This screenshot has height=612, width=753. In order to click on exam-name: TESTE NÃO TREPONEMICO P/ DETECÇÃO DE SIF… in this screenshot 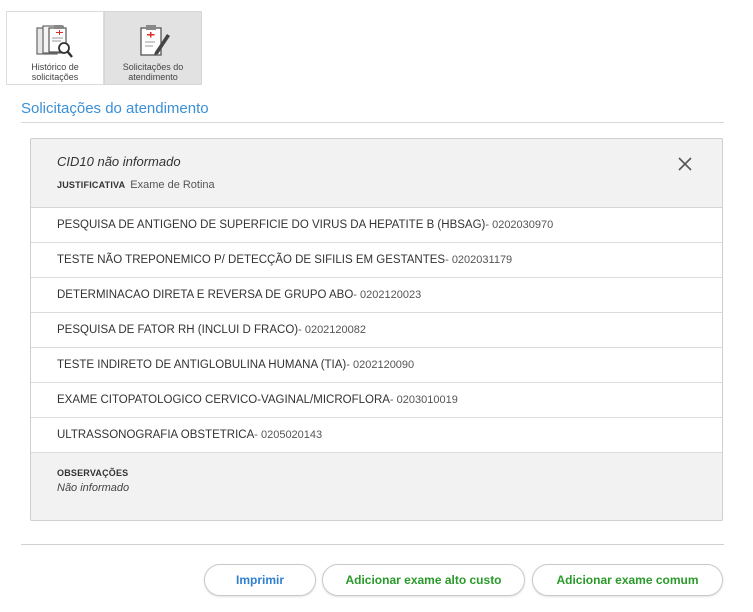, I will do `click(251, 260)`.